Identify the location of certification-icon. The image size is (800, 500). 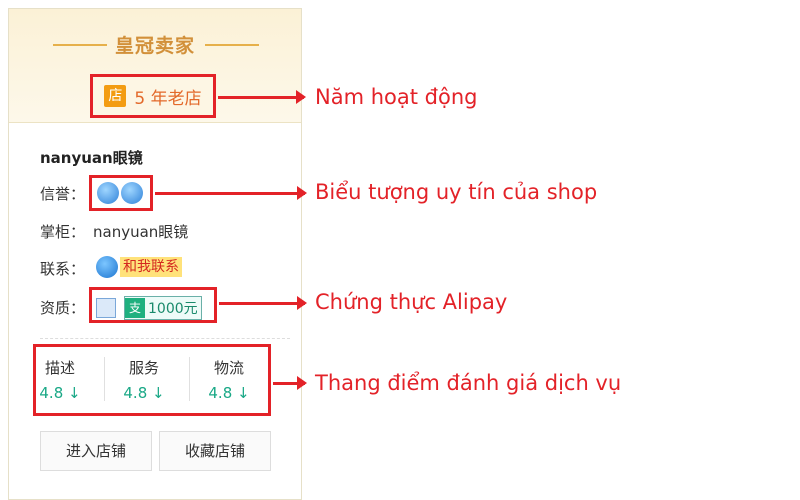
(106, 308).